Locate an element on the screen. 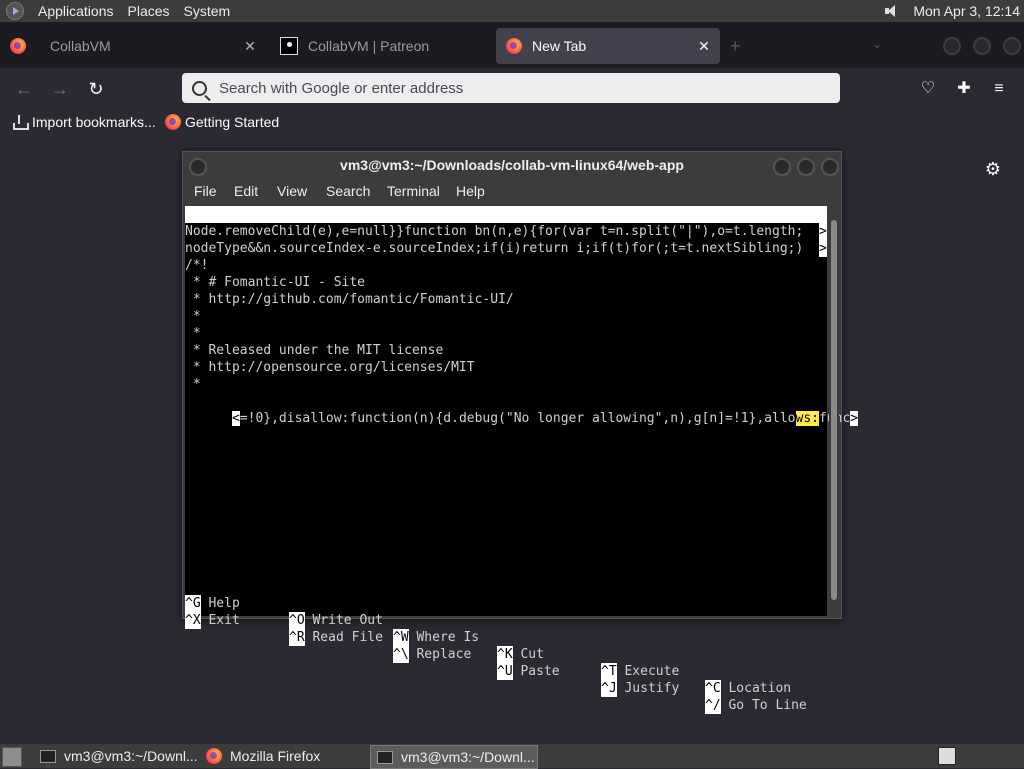 The height and width of the screenshot is (769, 1024). scrollbar-thumb is located at coordinates (834, 410).